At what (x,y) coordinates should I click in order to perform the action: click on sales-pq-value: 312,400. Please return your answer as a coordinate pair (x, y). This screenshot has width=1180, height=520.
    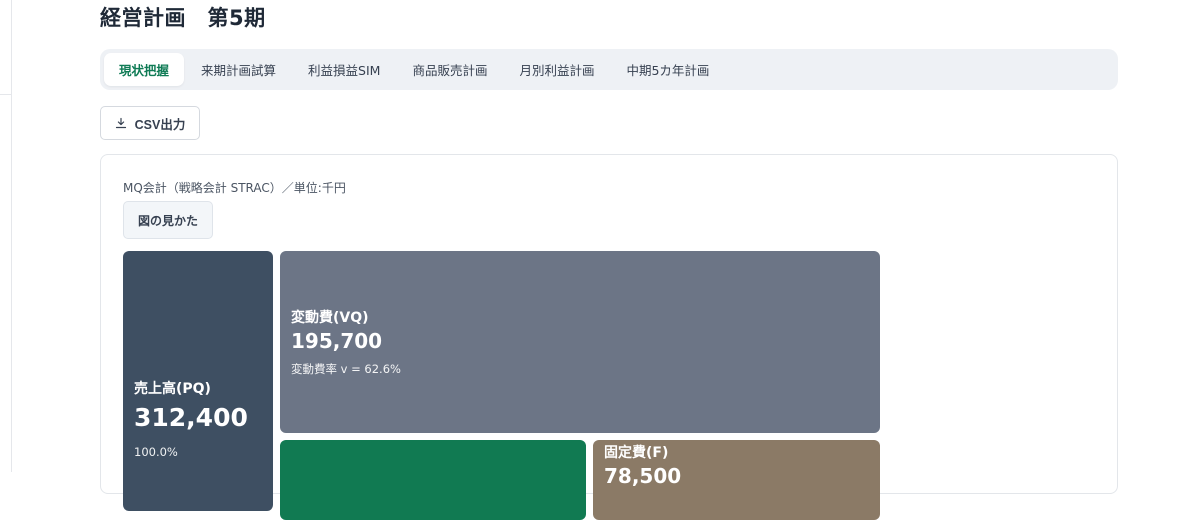
    Looking at the image, I should click on (191, 417).